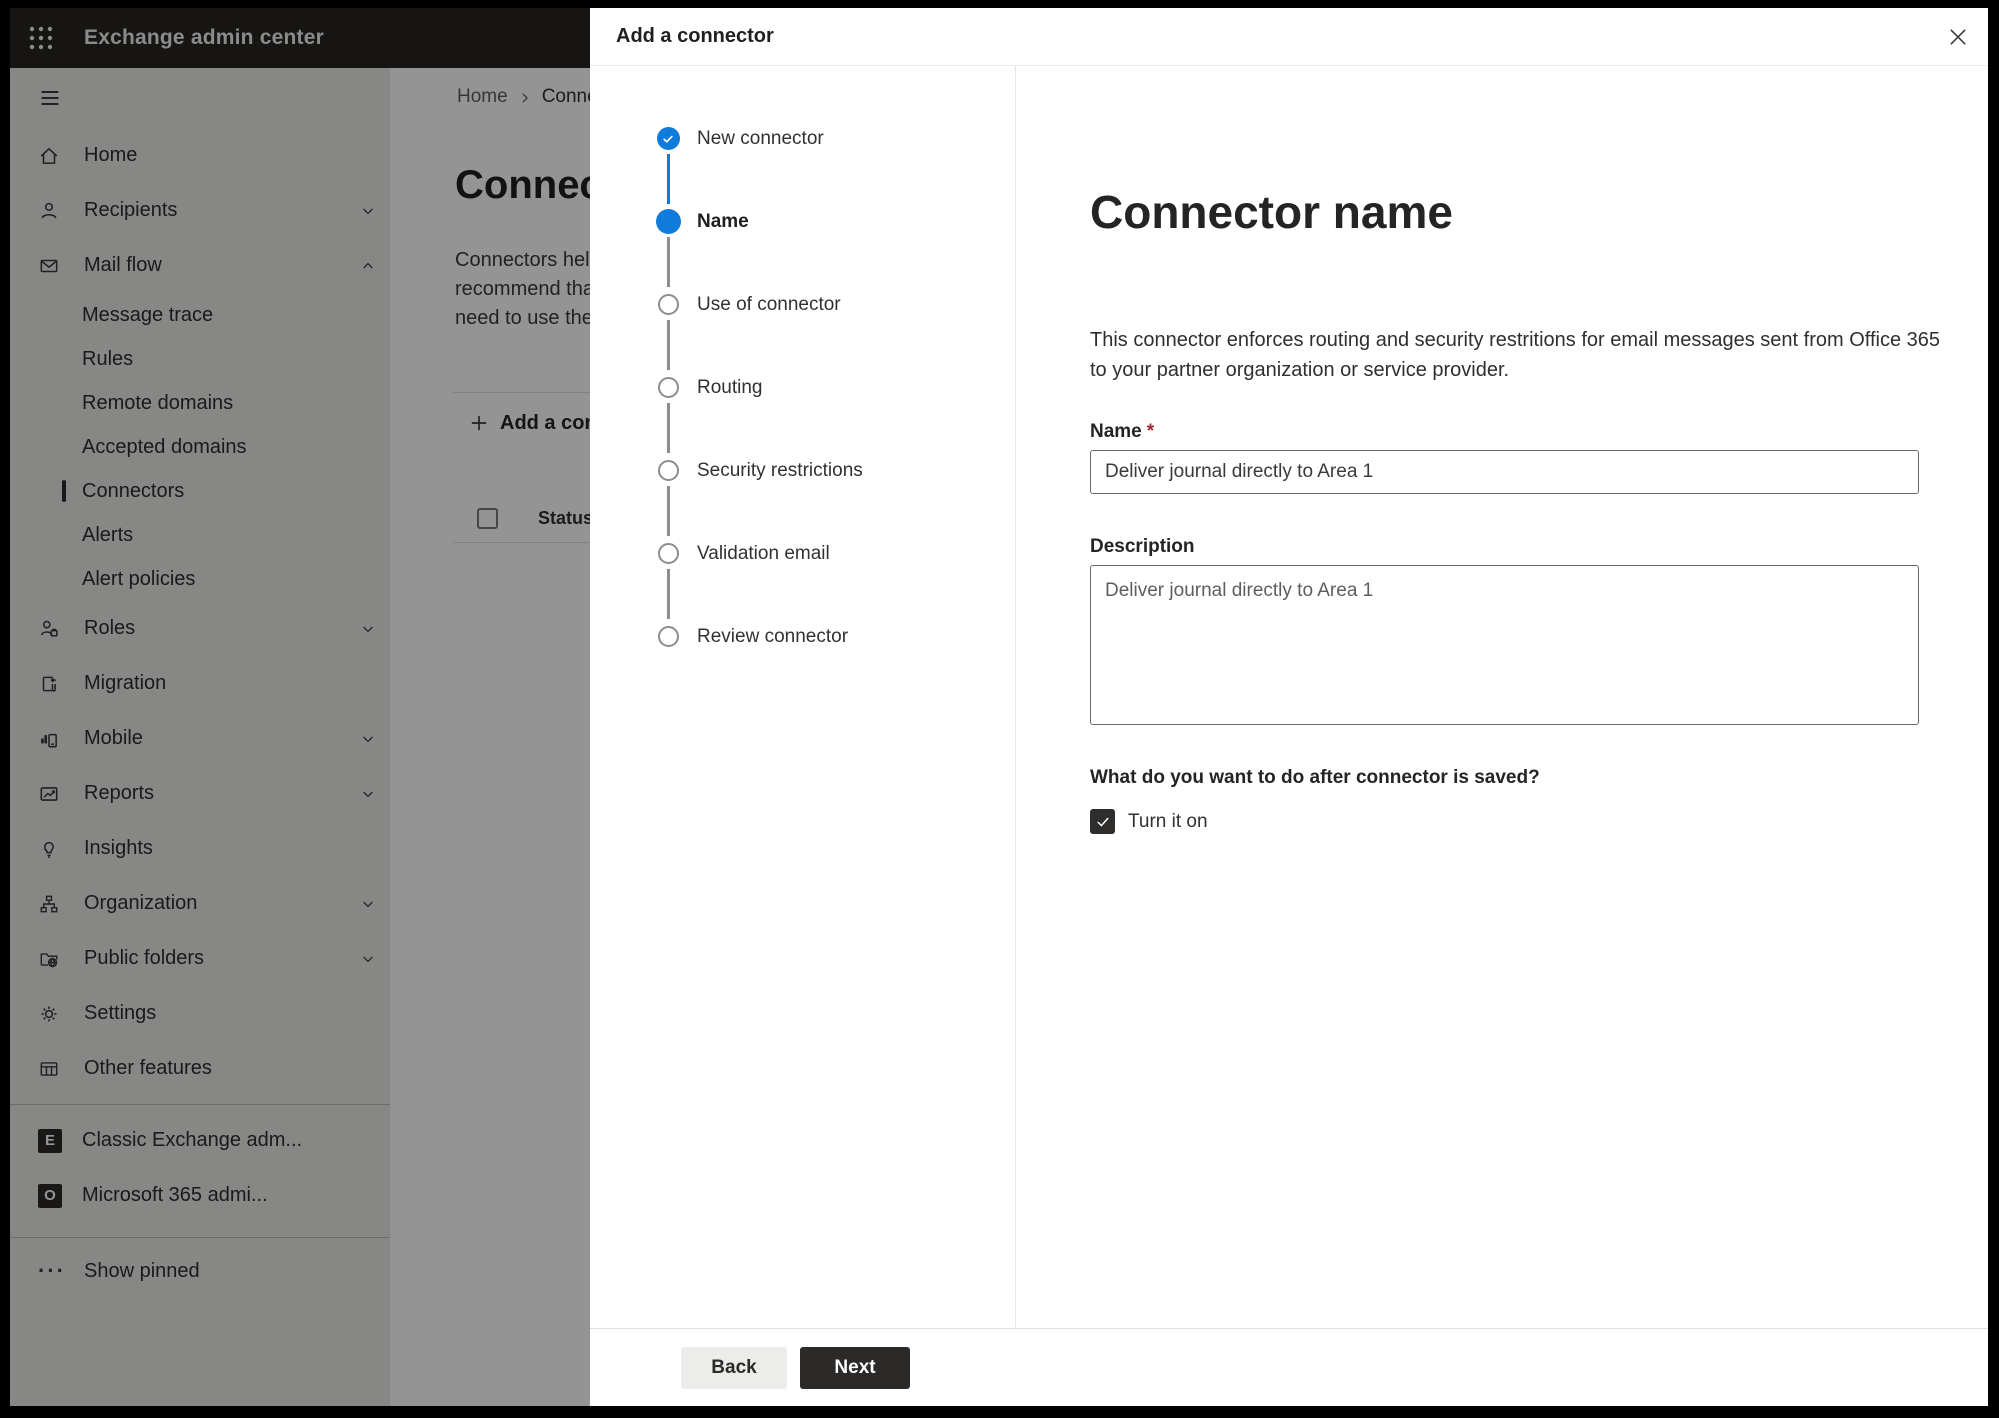  I want to click on wizard-step-routing: Routing, so click(802, 399).